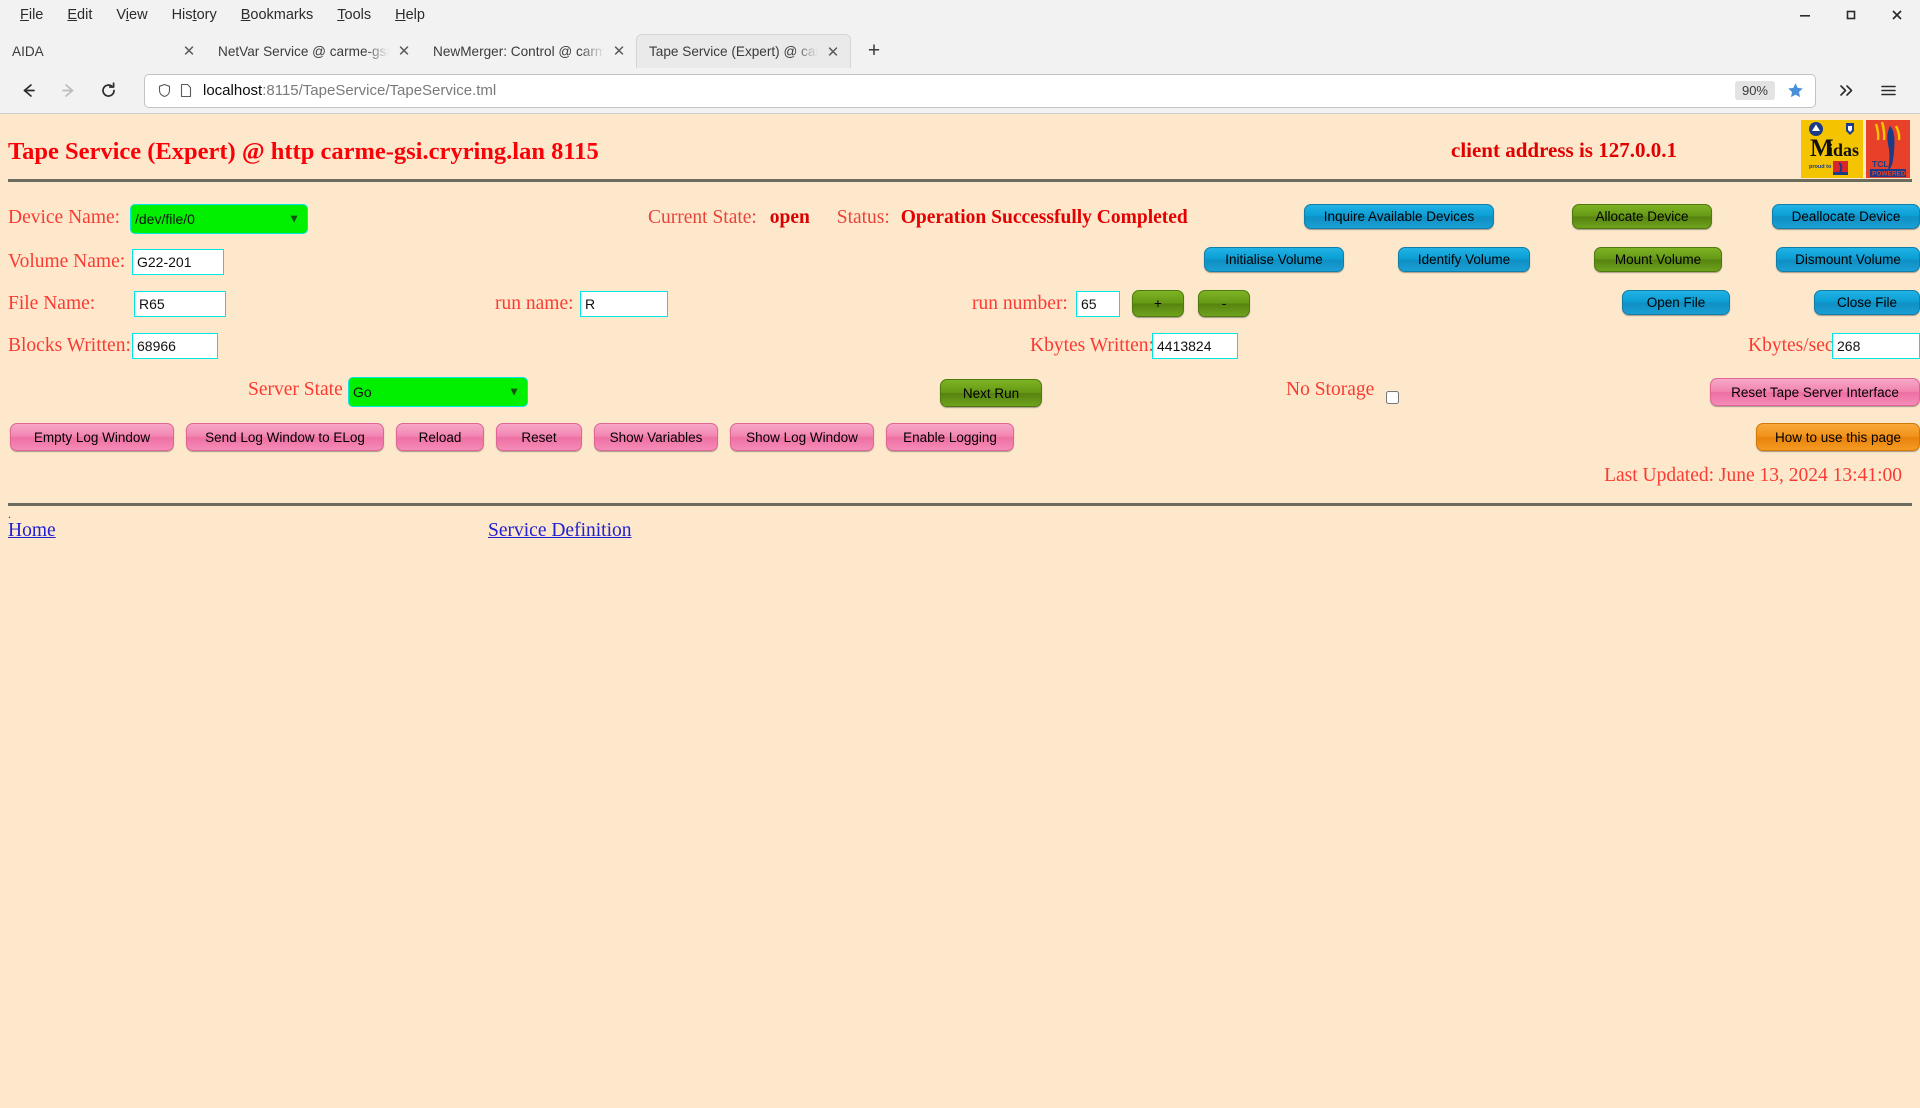 The height and width of the screenshot is (1108, 1920). What do you see at coordinates (960, 523) in the screenshot?
I see `page-footer: . Home Service Definition` at bounding box center [960, 523].